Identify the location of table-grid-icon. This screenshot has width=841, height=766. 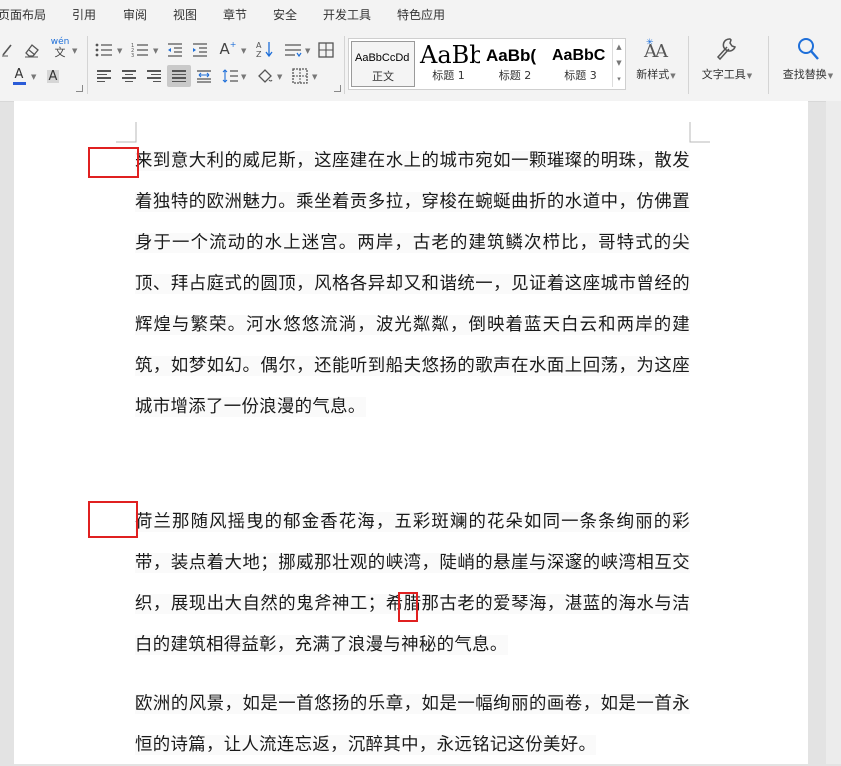
(326, 50).